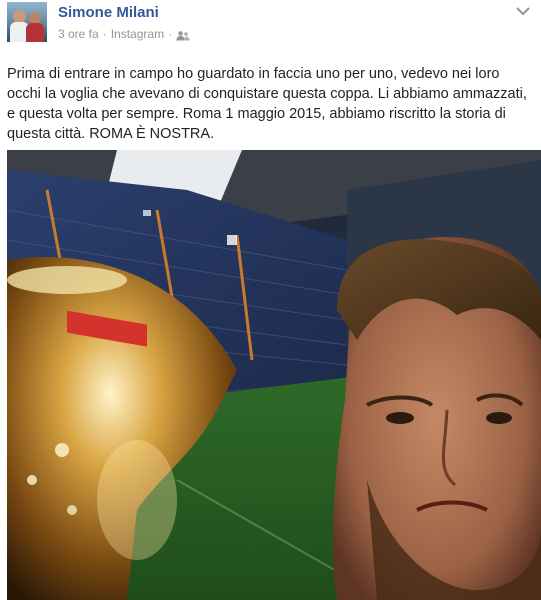 The width and height of the screenshot is (541, 600). I want to click on author-avatar, so click(27, 22).